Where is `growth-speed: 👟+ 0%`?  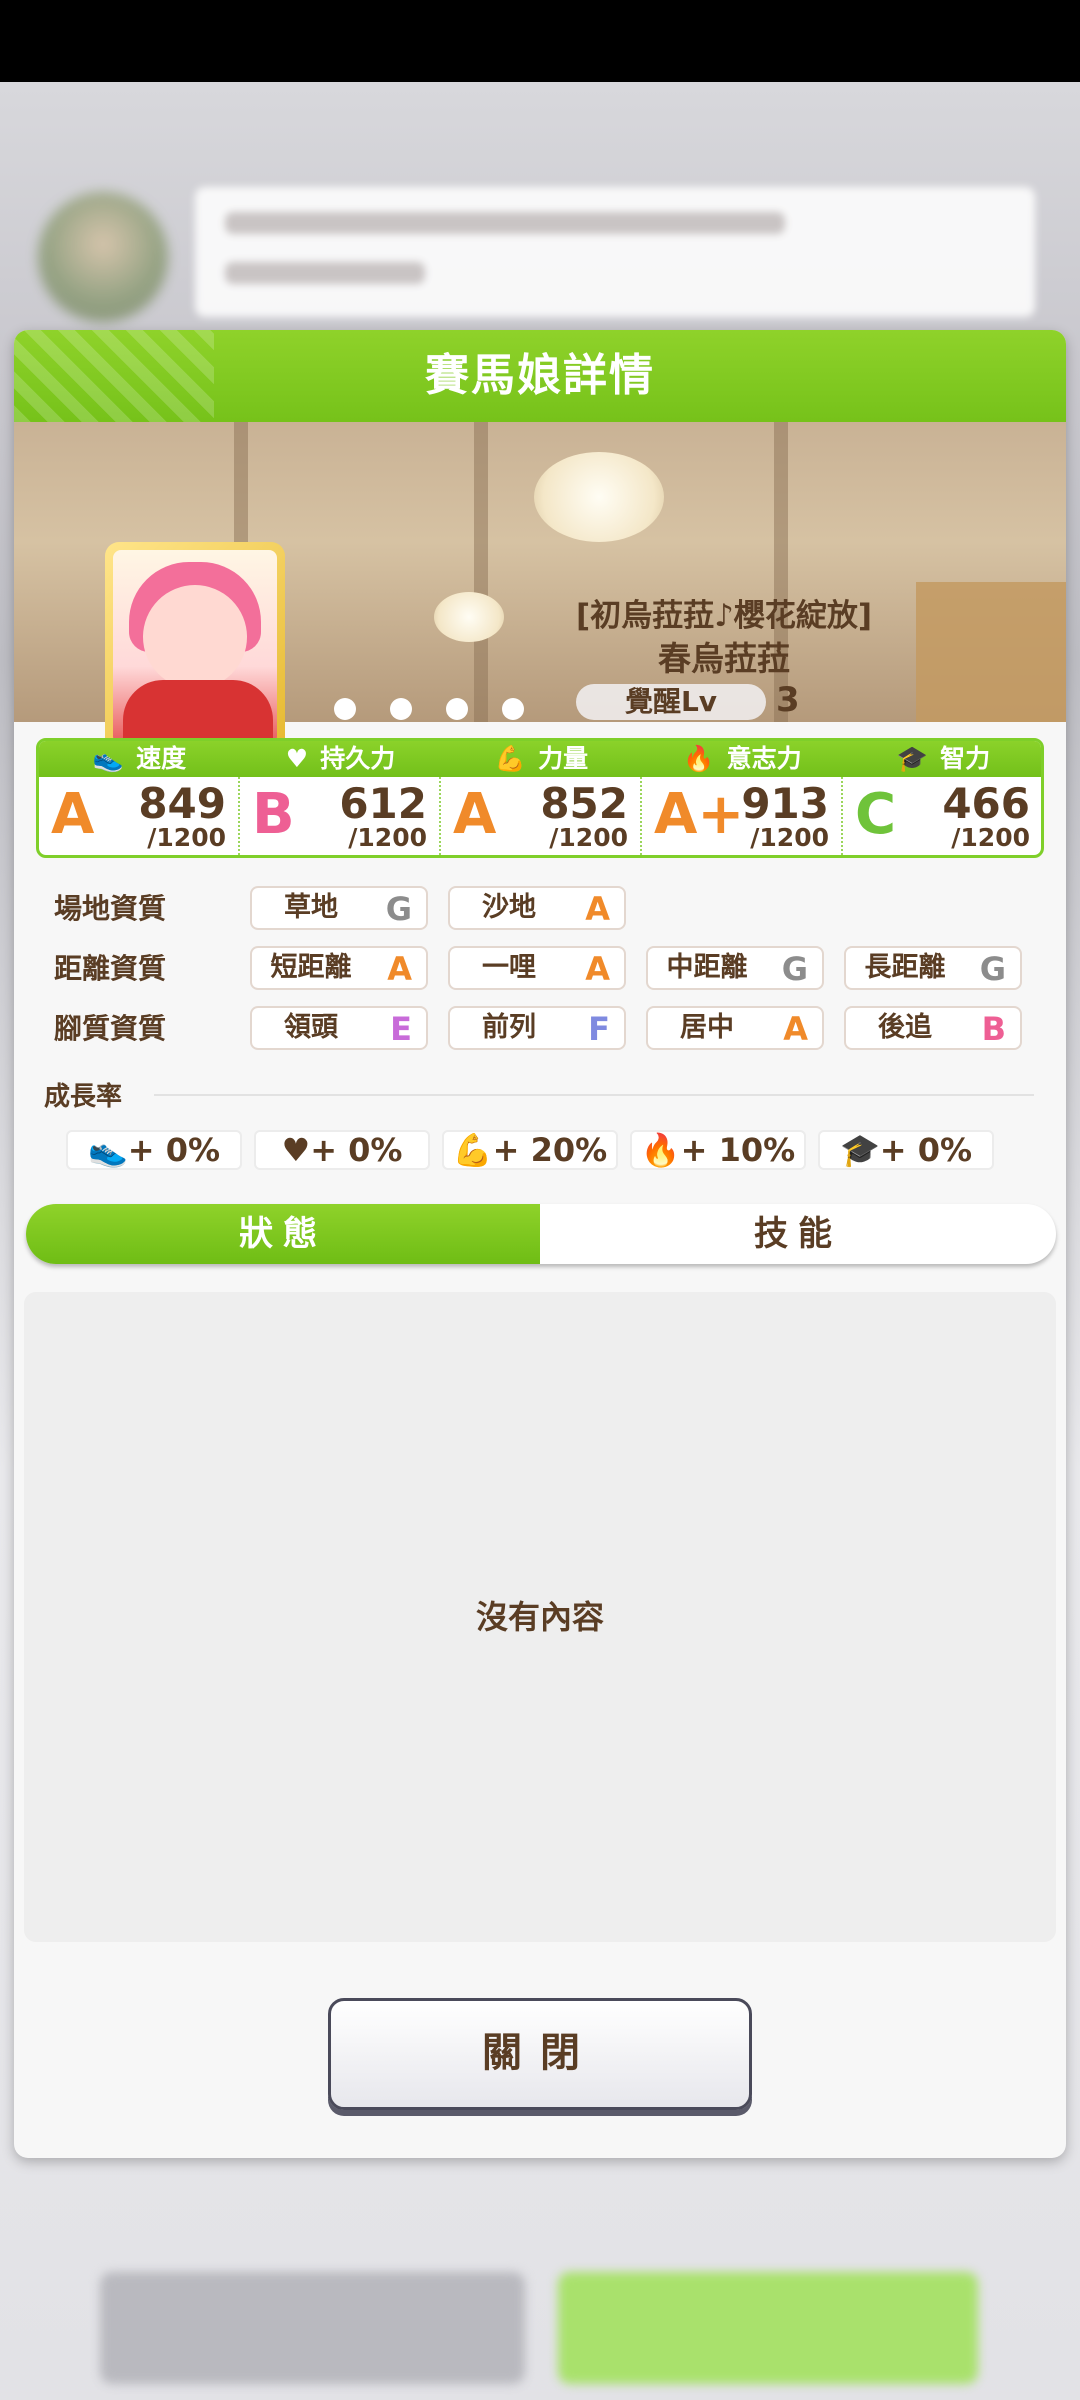 growth-speed: 👟+ 0% is located at coordinates (154, 1150).